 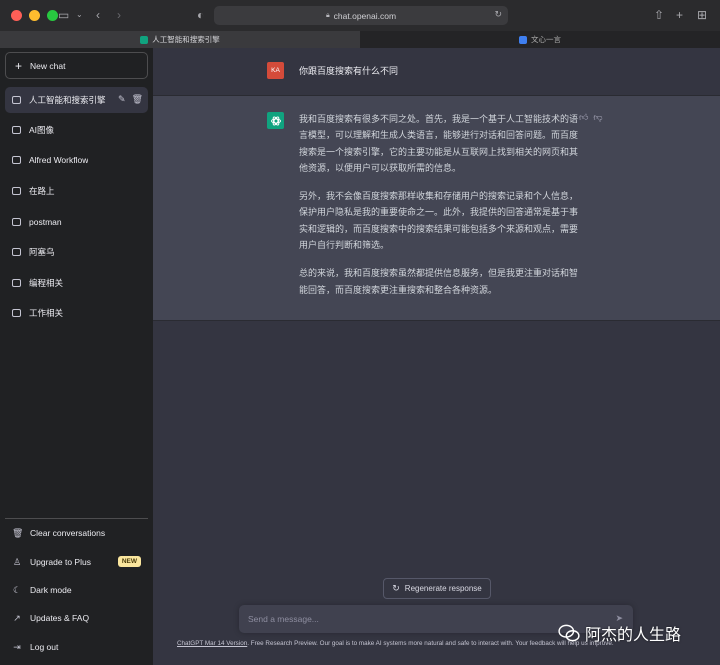 I want to click on sidebar-item-conversation: 编程相关, so click(x=76, y=283).